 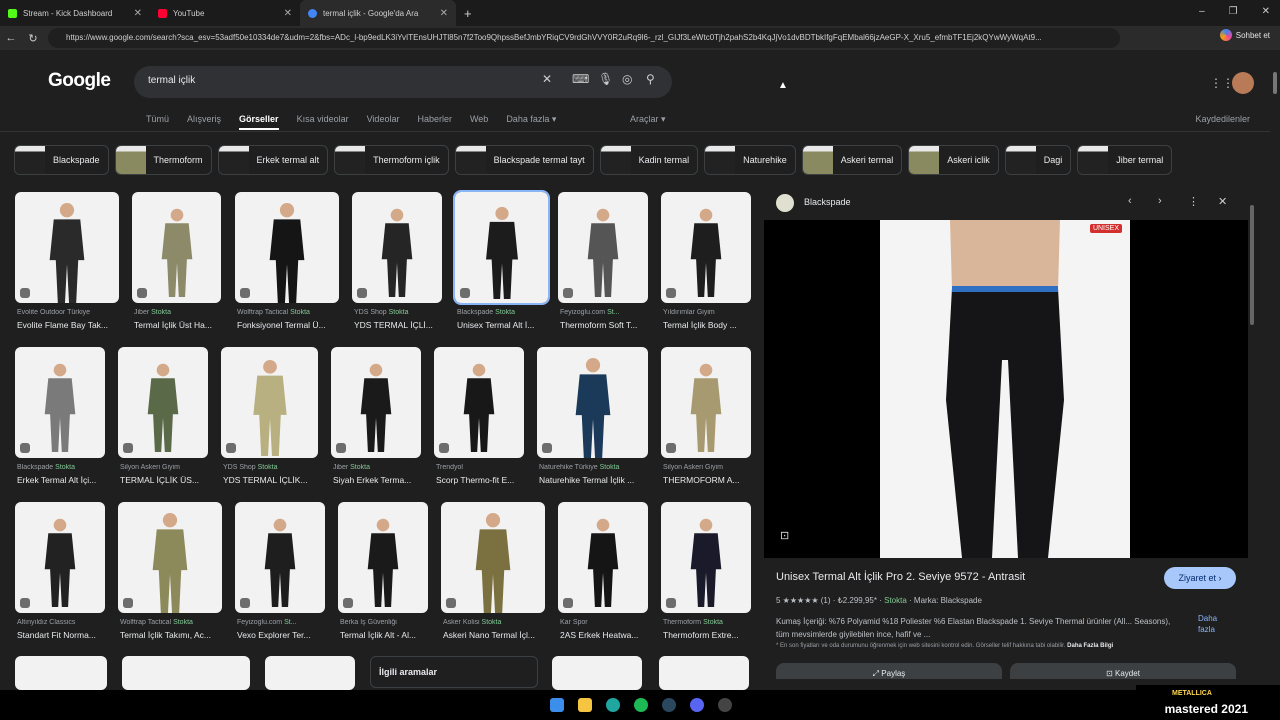 I want to click on close-window-icon: ✕, so click(x=1266, y=11).